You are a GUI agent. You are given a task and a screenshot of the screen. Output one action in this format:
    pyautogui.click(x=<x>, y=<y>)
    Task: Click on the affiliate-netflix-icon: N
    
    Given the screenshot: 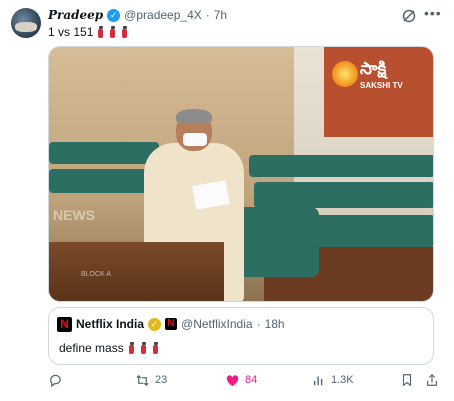 What is the action you would take?
    pyautogui.click(x=171, y=324)
    